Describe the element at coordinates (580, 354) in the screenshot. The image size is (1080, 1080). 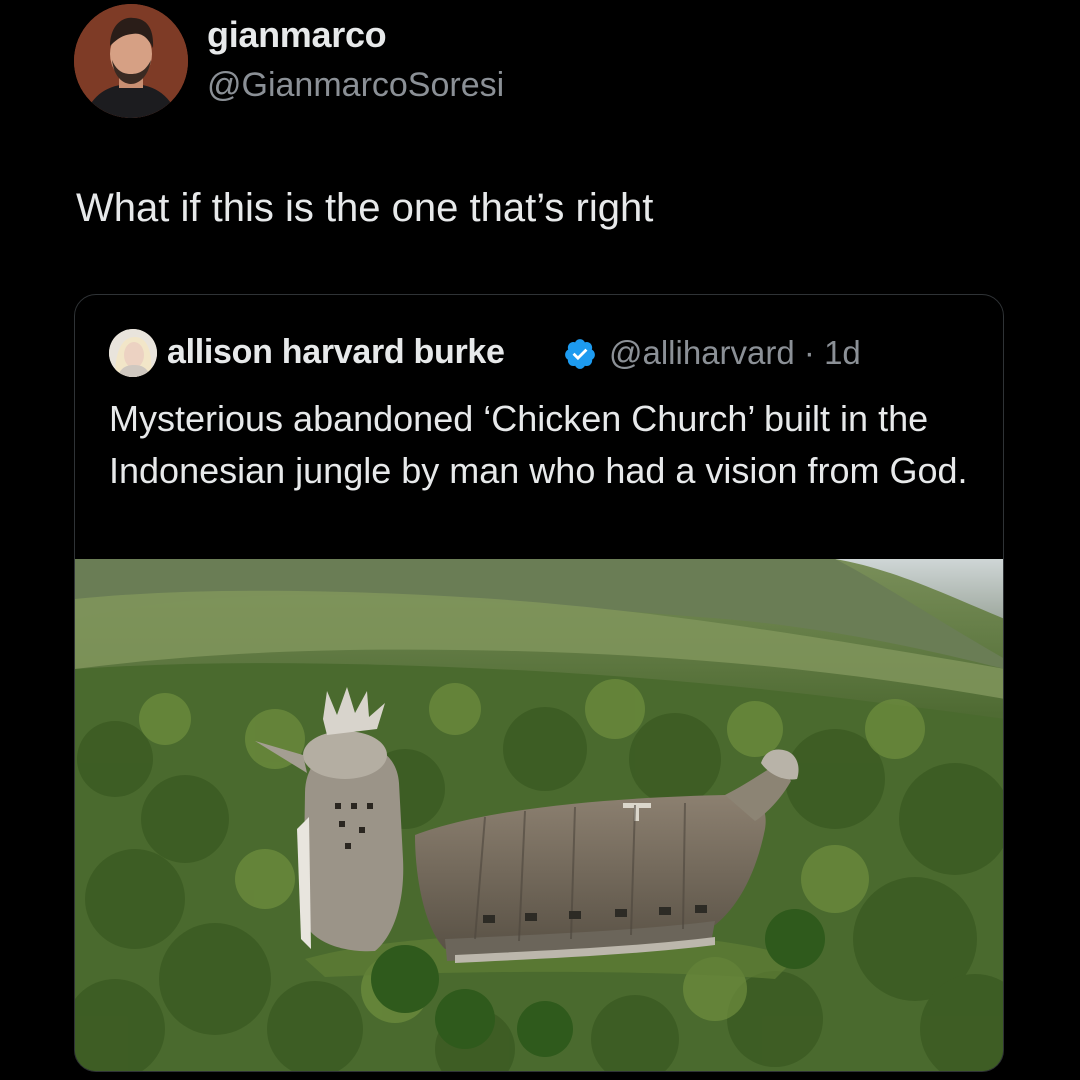
I see `verified-badge-icon` at that location.